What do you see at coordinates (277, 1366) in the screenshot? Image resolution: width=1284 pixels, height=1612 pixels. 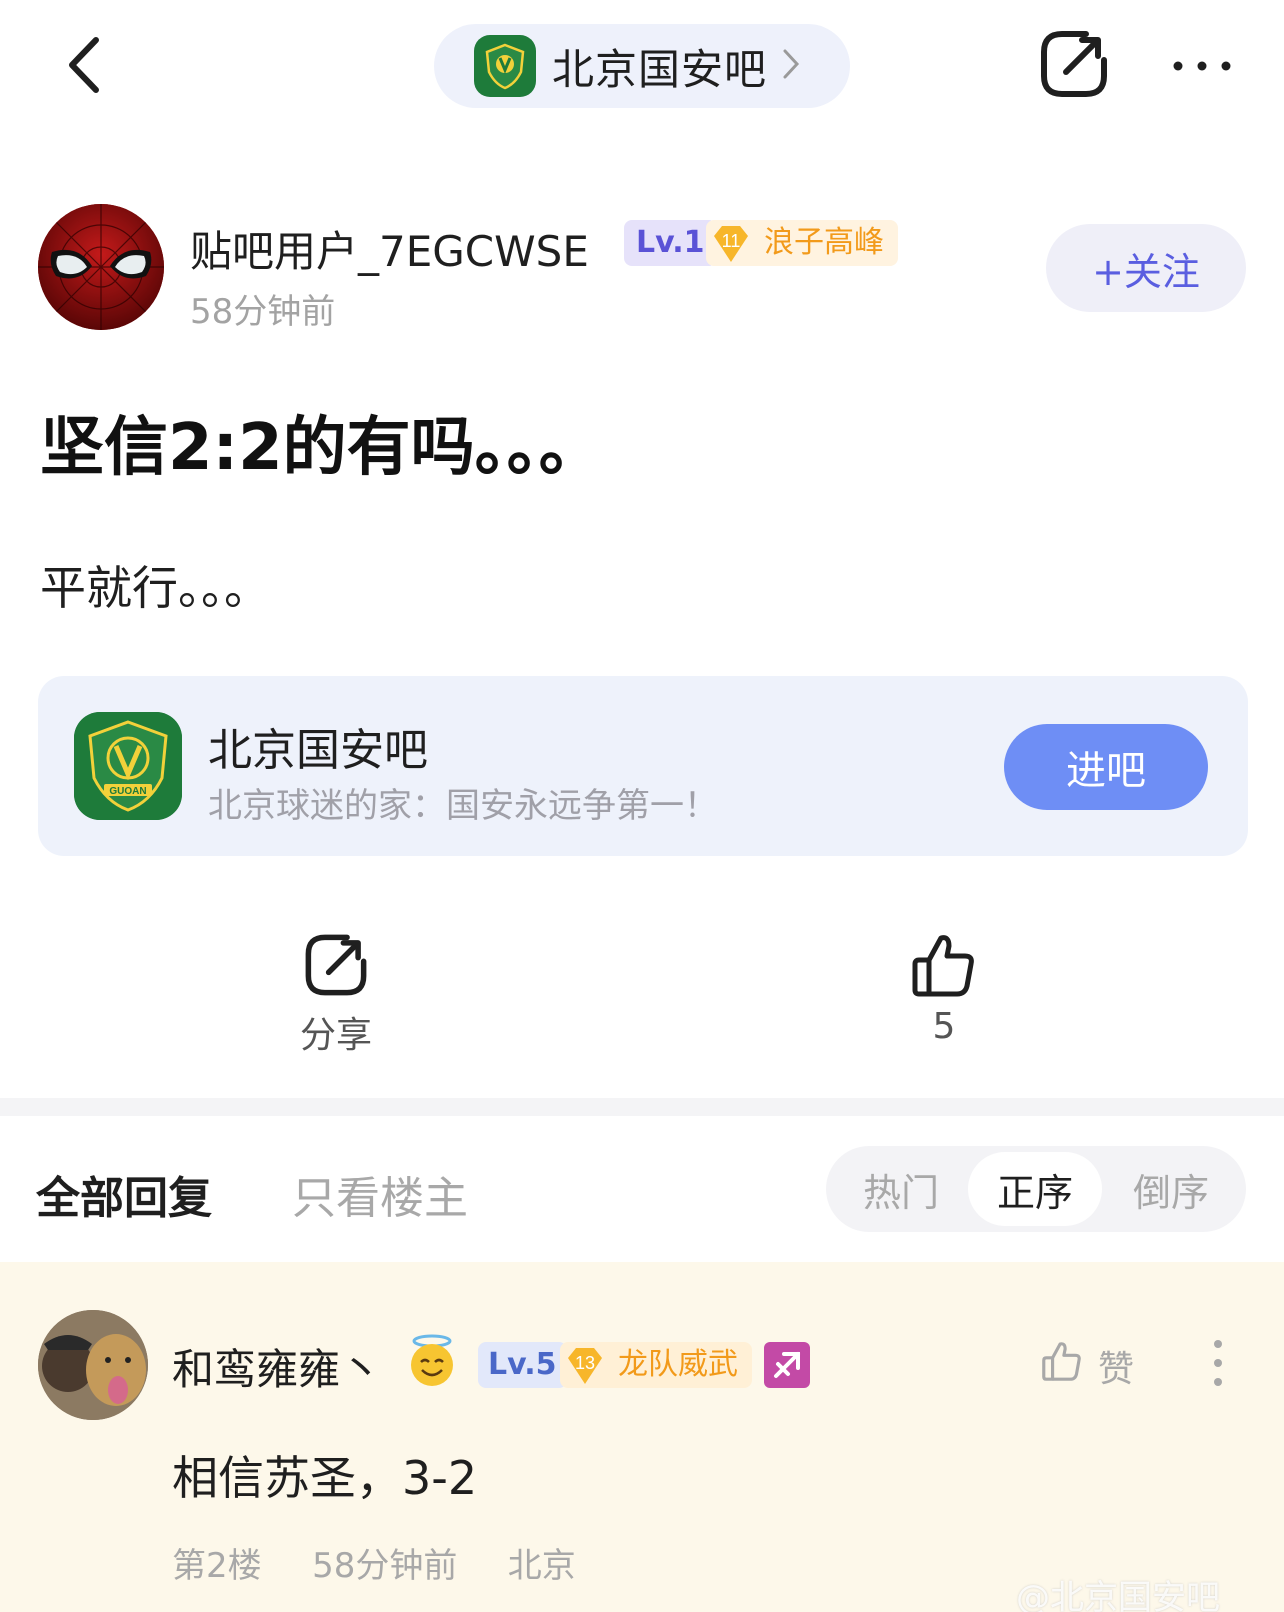 I see `reply-author-name: 和鸾雍雍丶` at bounding box center [277, 1366].